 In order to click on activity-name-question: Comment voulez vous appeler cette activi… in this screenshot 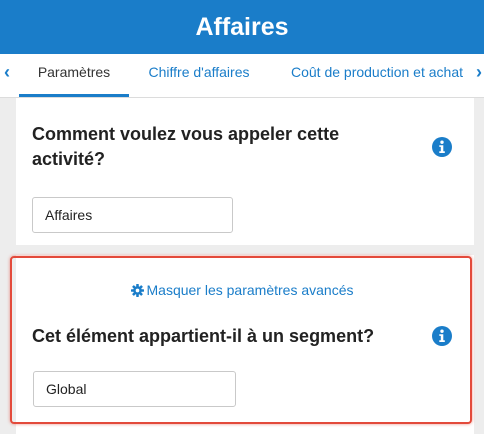, I will do `click(186, 146)`.